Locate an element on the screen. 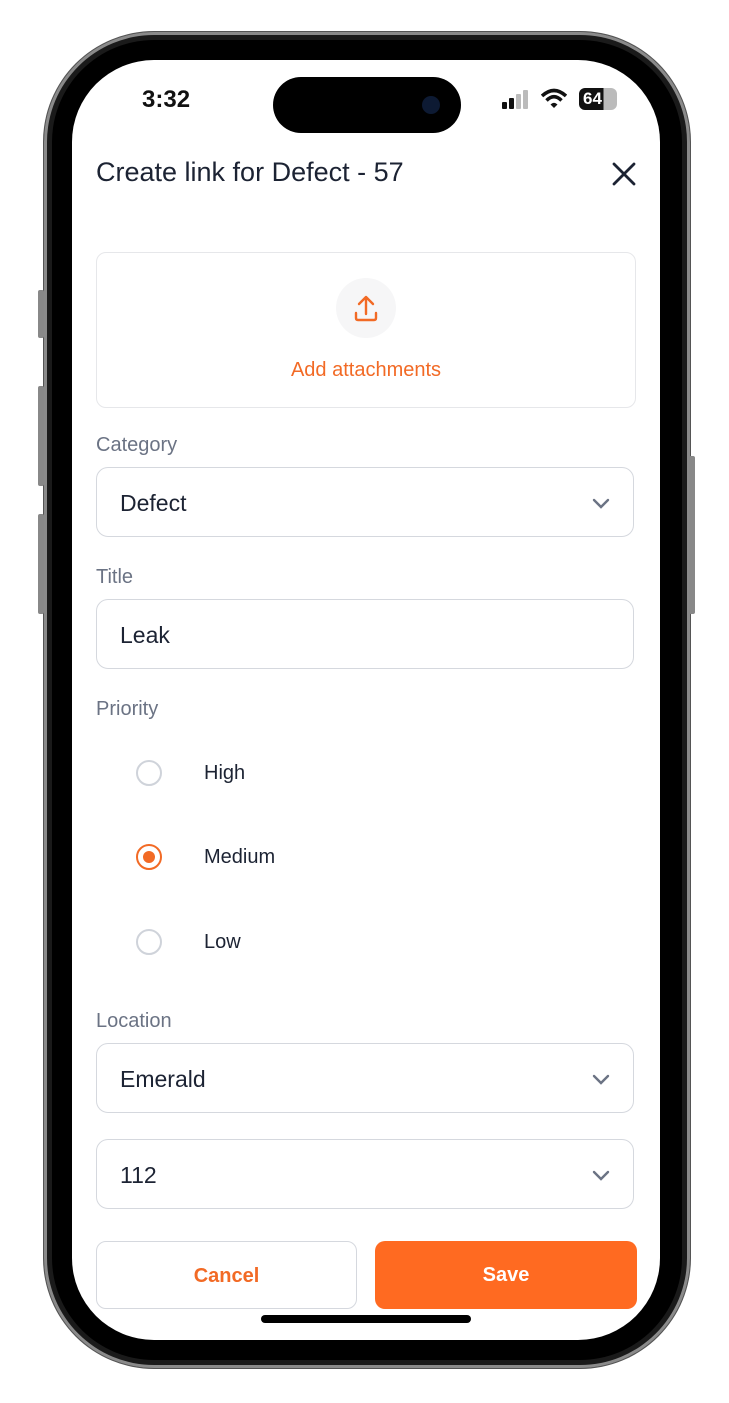 The image size is (729, 1403). cancel-button: Cancel is located at coordinates (226, 1275).